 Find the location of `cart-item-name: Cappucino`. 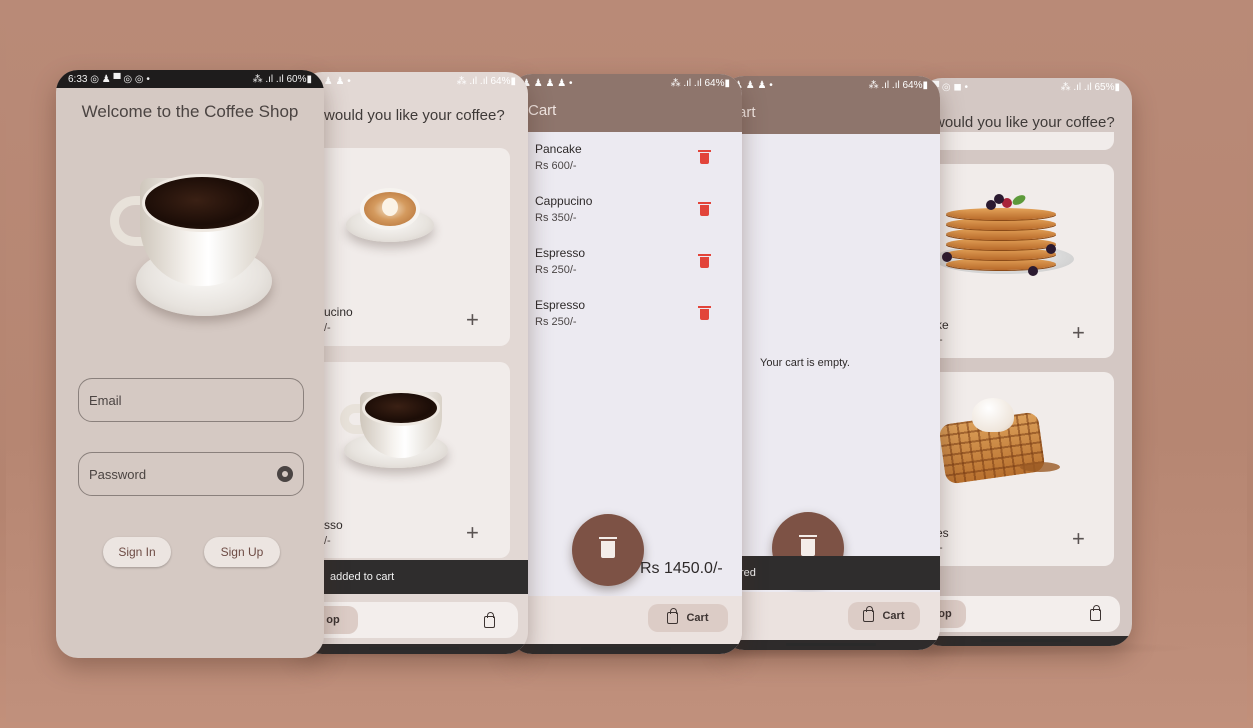

cart-item-name: Cappucino is located at coordinates (564, 201).